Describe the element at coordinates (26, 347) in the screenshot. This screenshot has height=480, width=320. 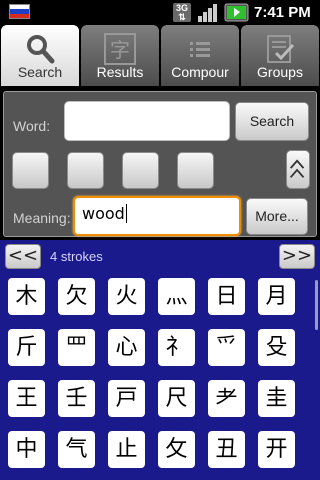
I see `radical-cell: 斤` at that location.